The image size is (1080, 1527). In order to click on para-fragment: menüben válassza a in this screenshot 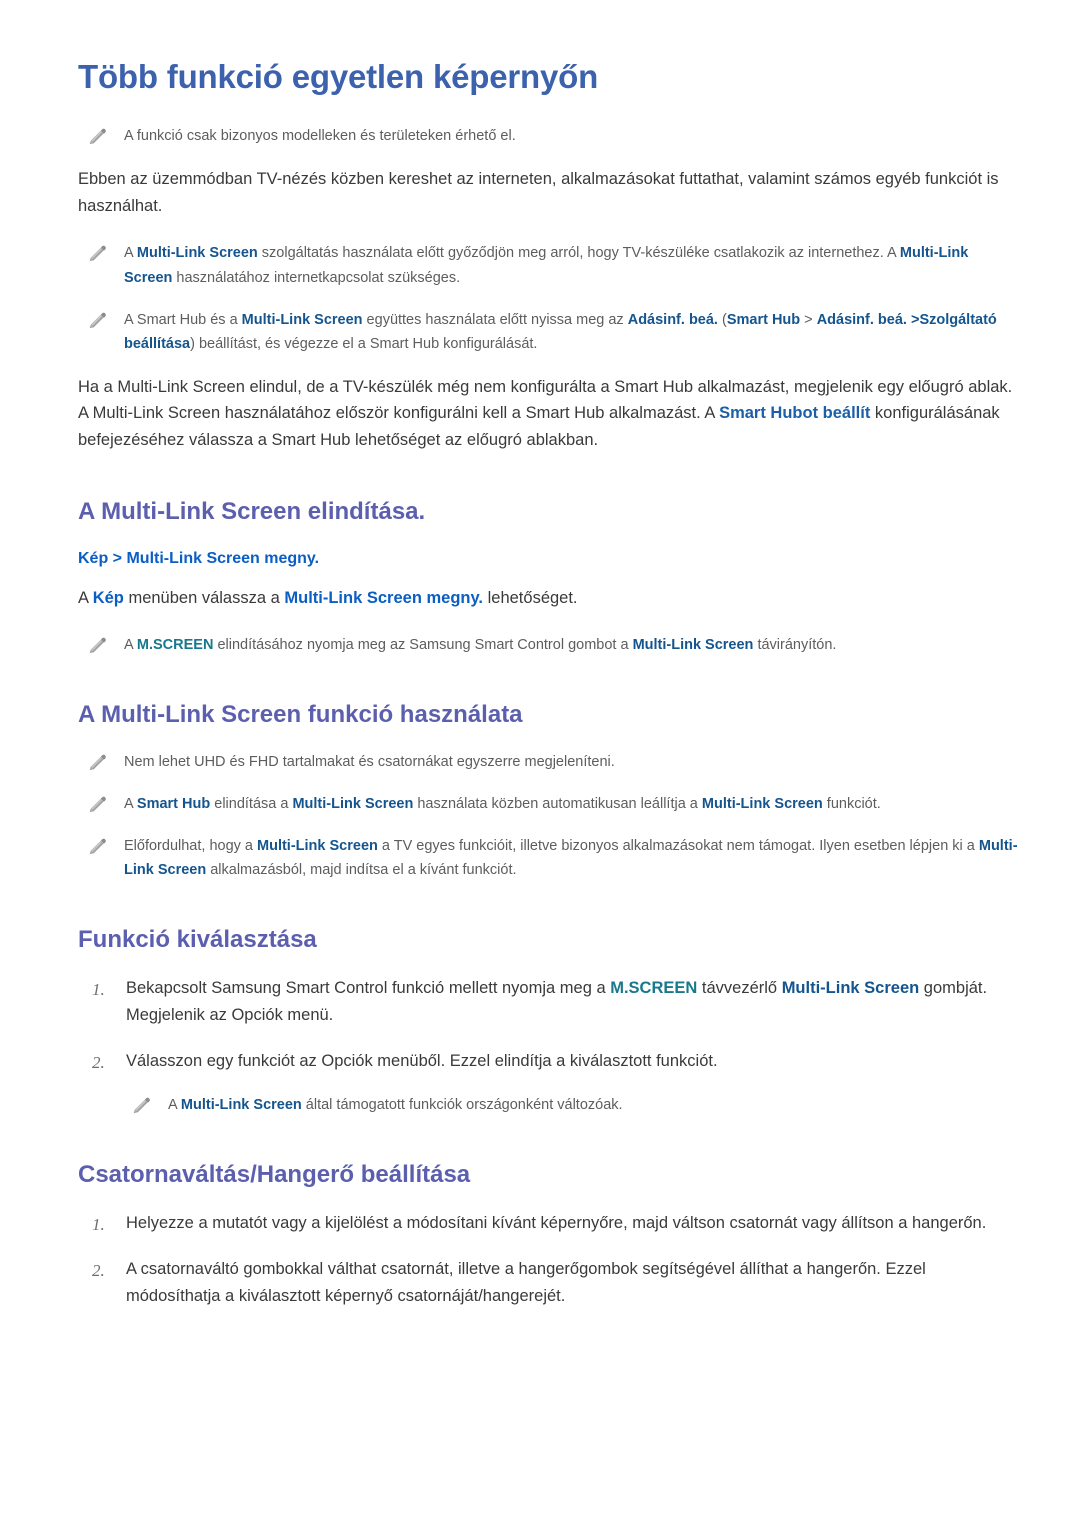, I will do `click(204, 597)`.